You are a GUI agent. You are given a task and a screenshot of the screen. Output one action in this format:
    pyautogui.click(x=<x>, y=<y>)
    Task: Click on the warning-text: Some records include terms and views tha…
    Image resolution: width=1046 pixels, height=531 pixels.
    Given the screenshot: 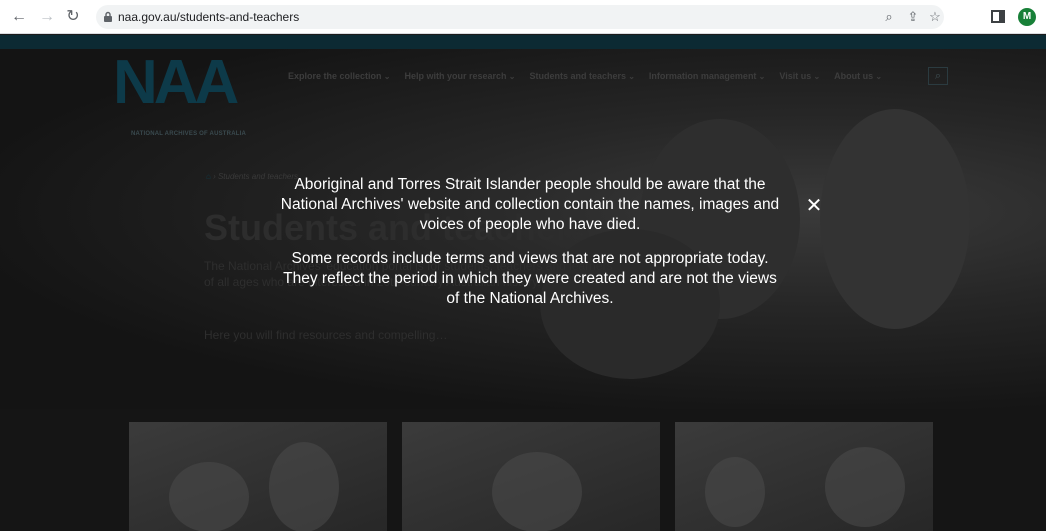 What is the action you would take?
    pyautogui.click(x=530, y=278)
    